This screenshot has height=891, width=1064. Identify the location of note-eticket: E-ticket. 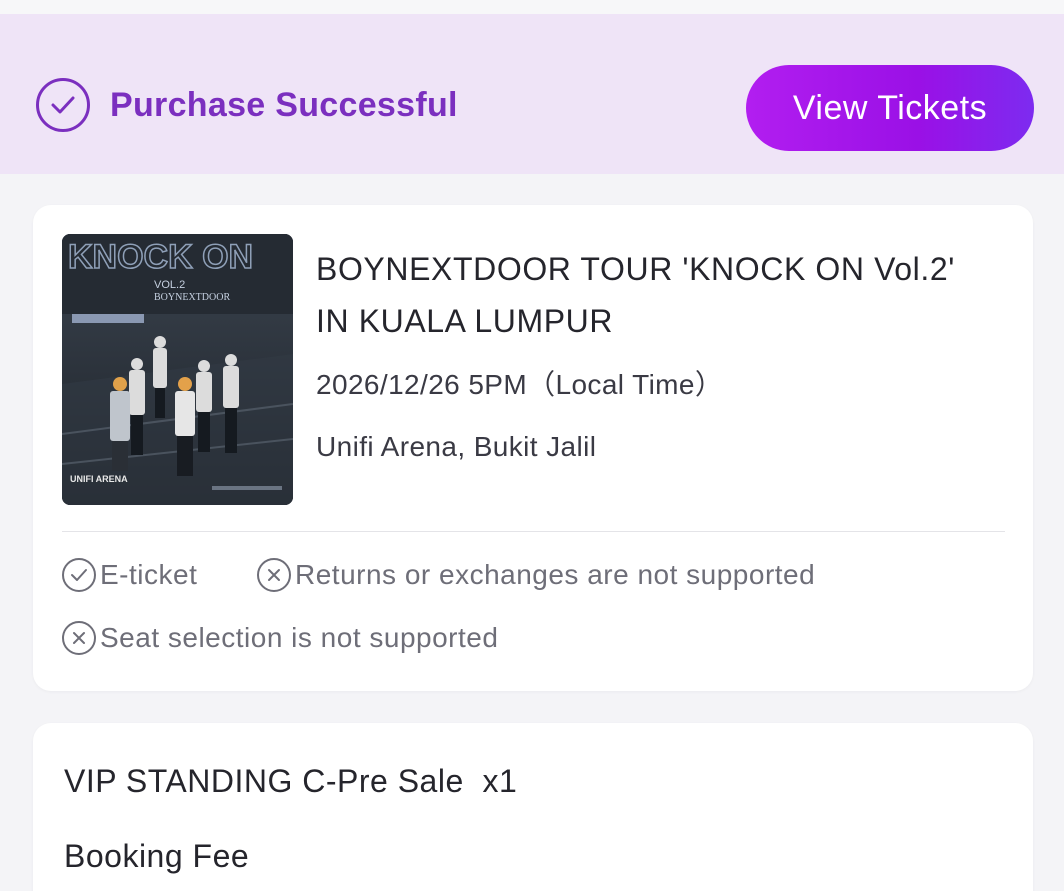
(129, 575).